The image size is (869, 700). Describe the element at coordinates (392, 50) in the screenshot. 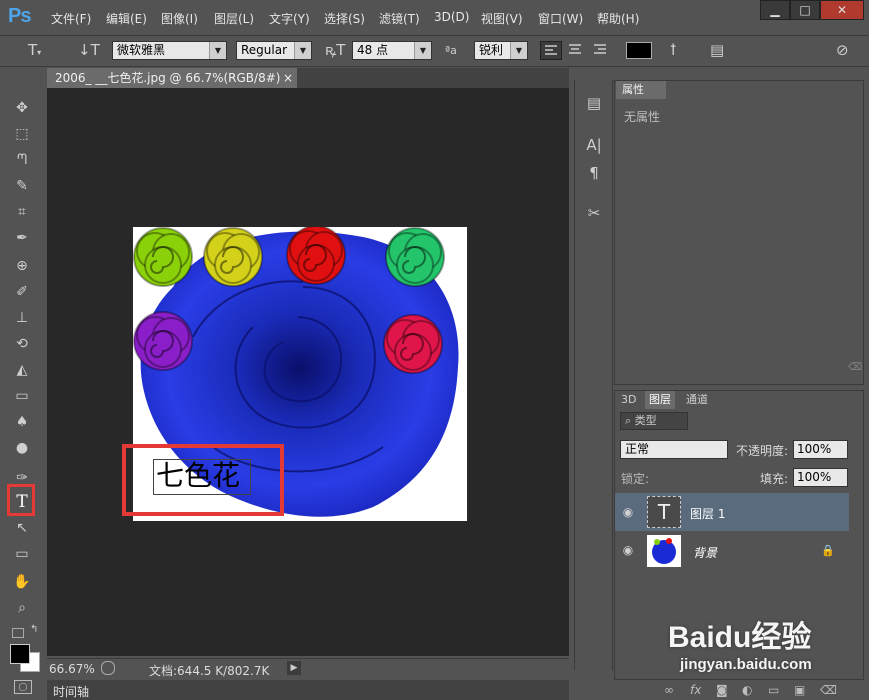

I see `font-size-select: 48 点 ▼` at that location.